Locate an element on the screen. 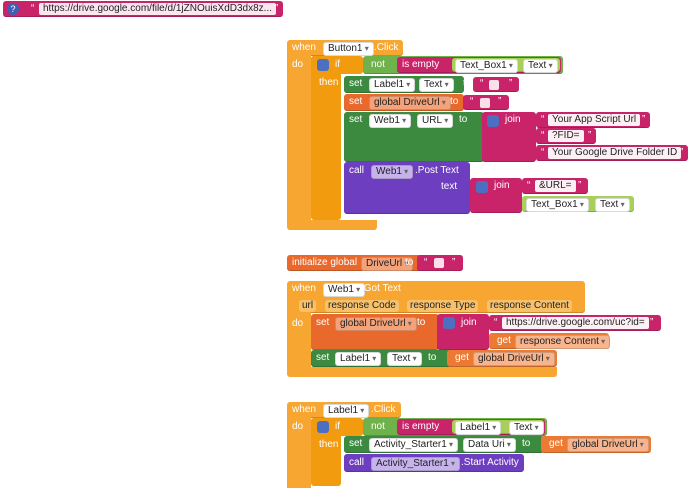 This screenshot has width=690, height=488. component-dropdown: Web1 ▾ is located at coordinates (344, 290).